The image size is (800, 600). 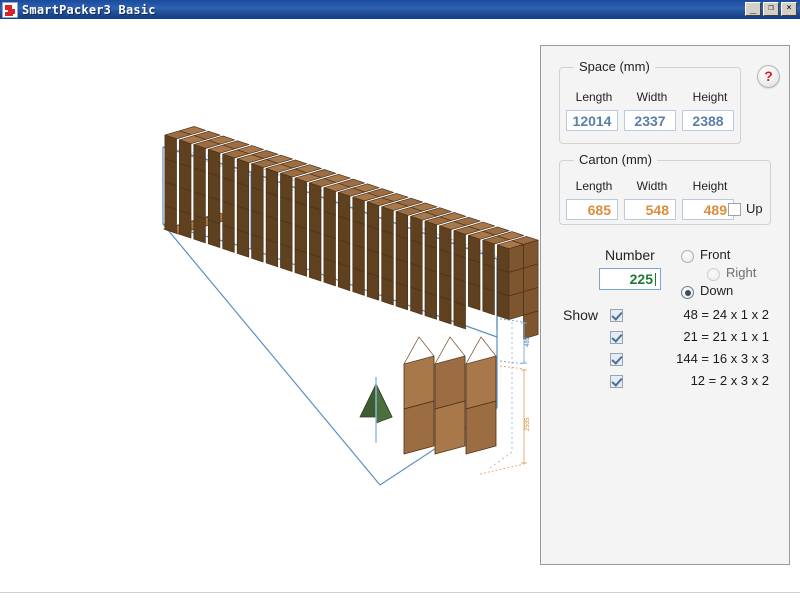 I want to click on carton-width-label: Width, so click(x=652, y=186).